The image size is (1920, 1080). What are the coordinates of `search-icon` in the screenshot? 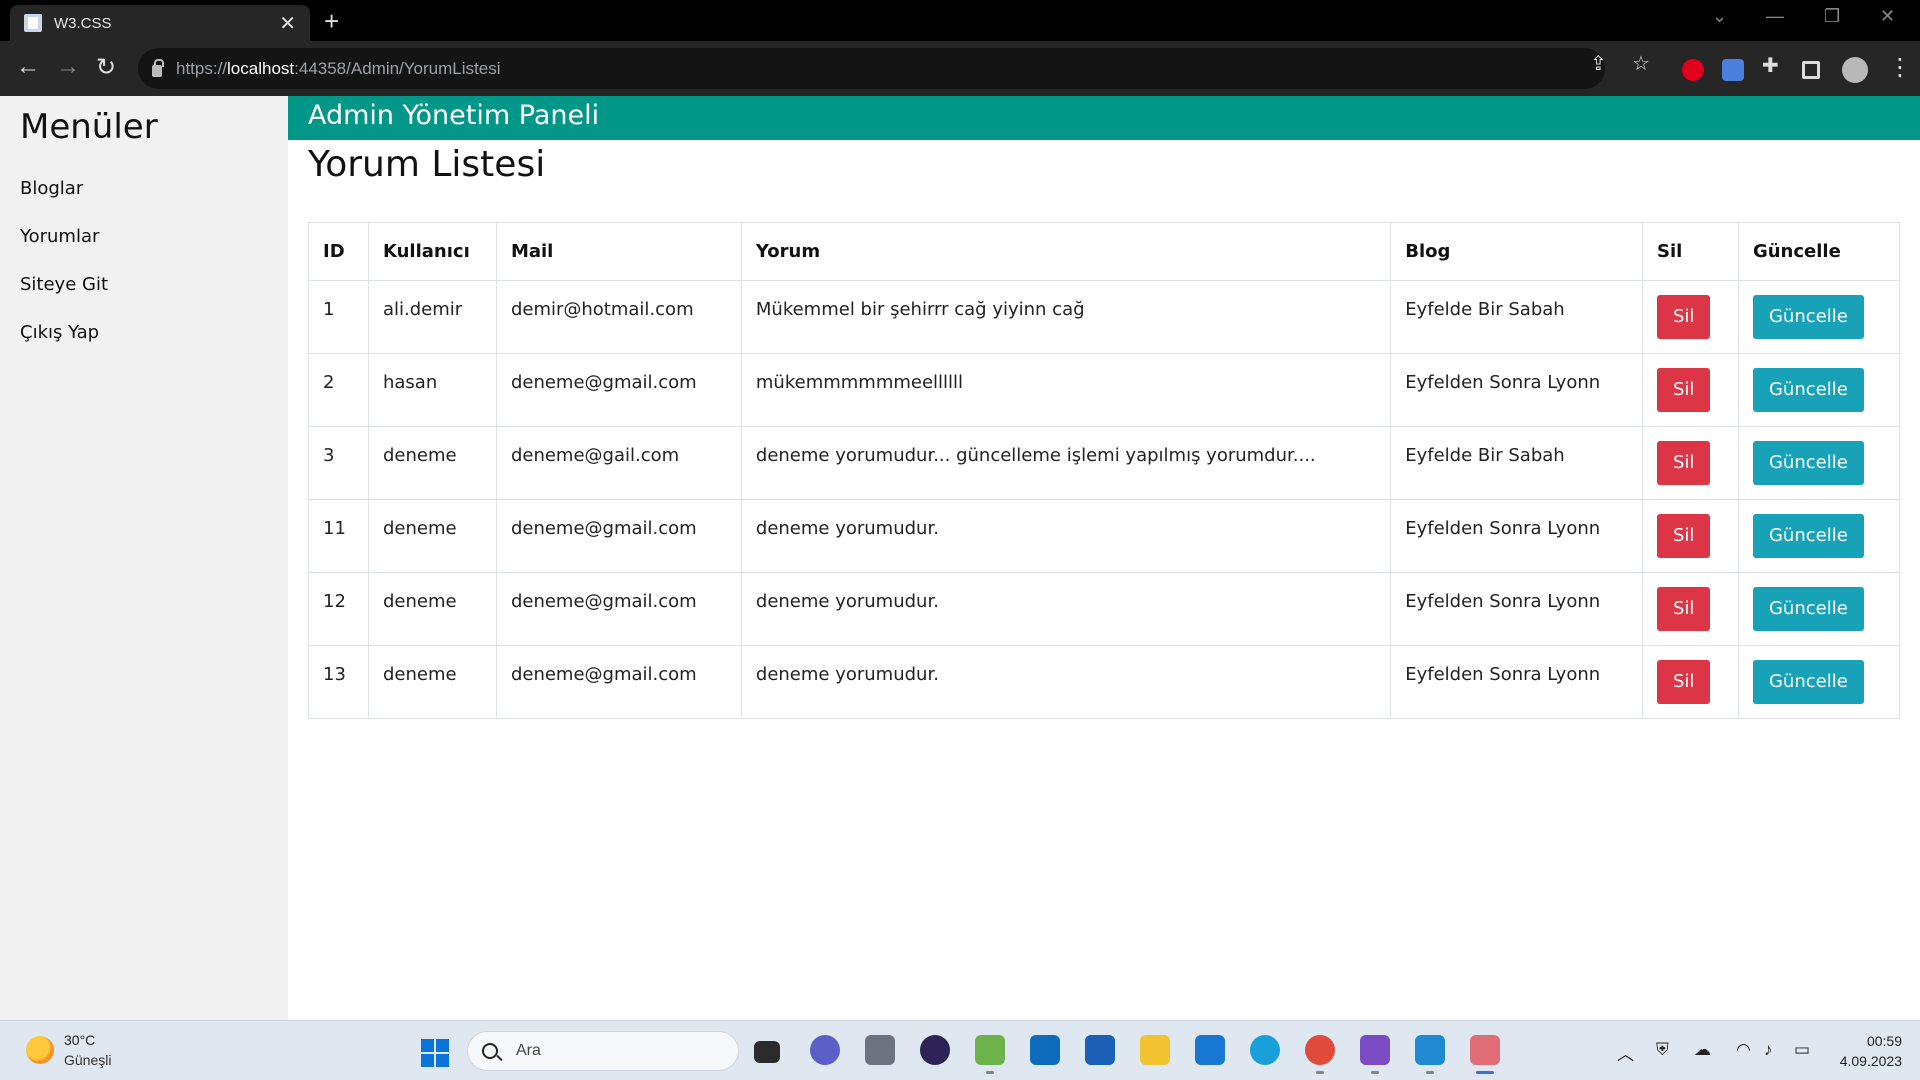 It's located at (490, 1051).